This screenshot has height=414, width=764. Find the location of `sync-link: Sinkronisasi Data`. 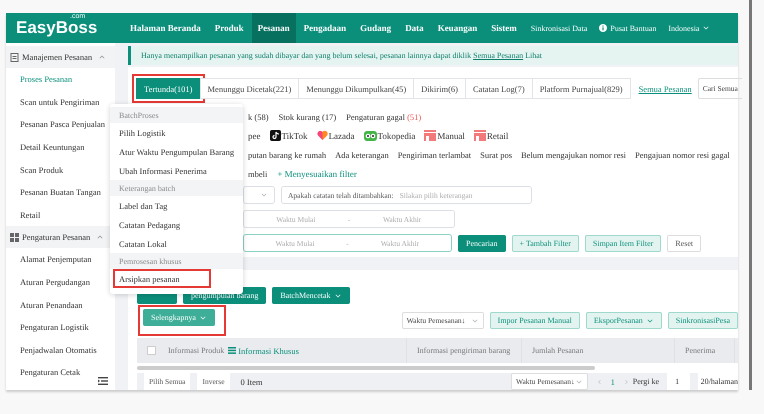

sync-link: Sinkronisasi Data is located at coordinates (559, 28).